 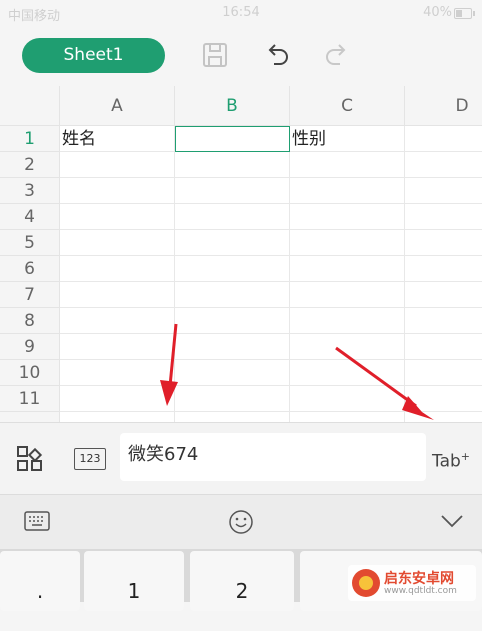 What do you see at coordinates (232, 139) in the screenshot?
I see `cell-b1` at bounding box center [232, 139].